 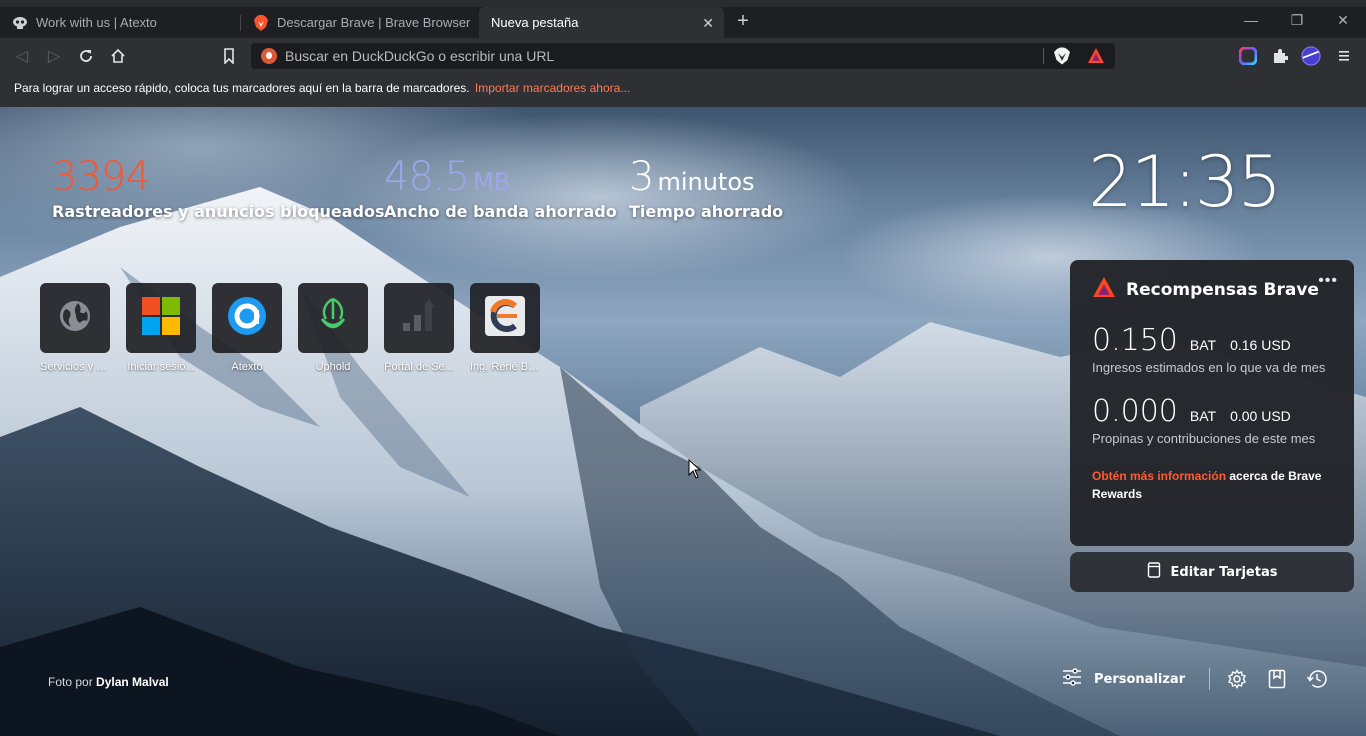 What do you see at coordinates (72, 682) in the screenshot?
I see `photo-credit-prefix: Foto por` at bounding box center [72, 682].